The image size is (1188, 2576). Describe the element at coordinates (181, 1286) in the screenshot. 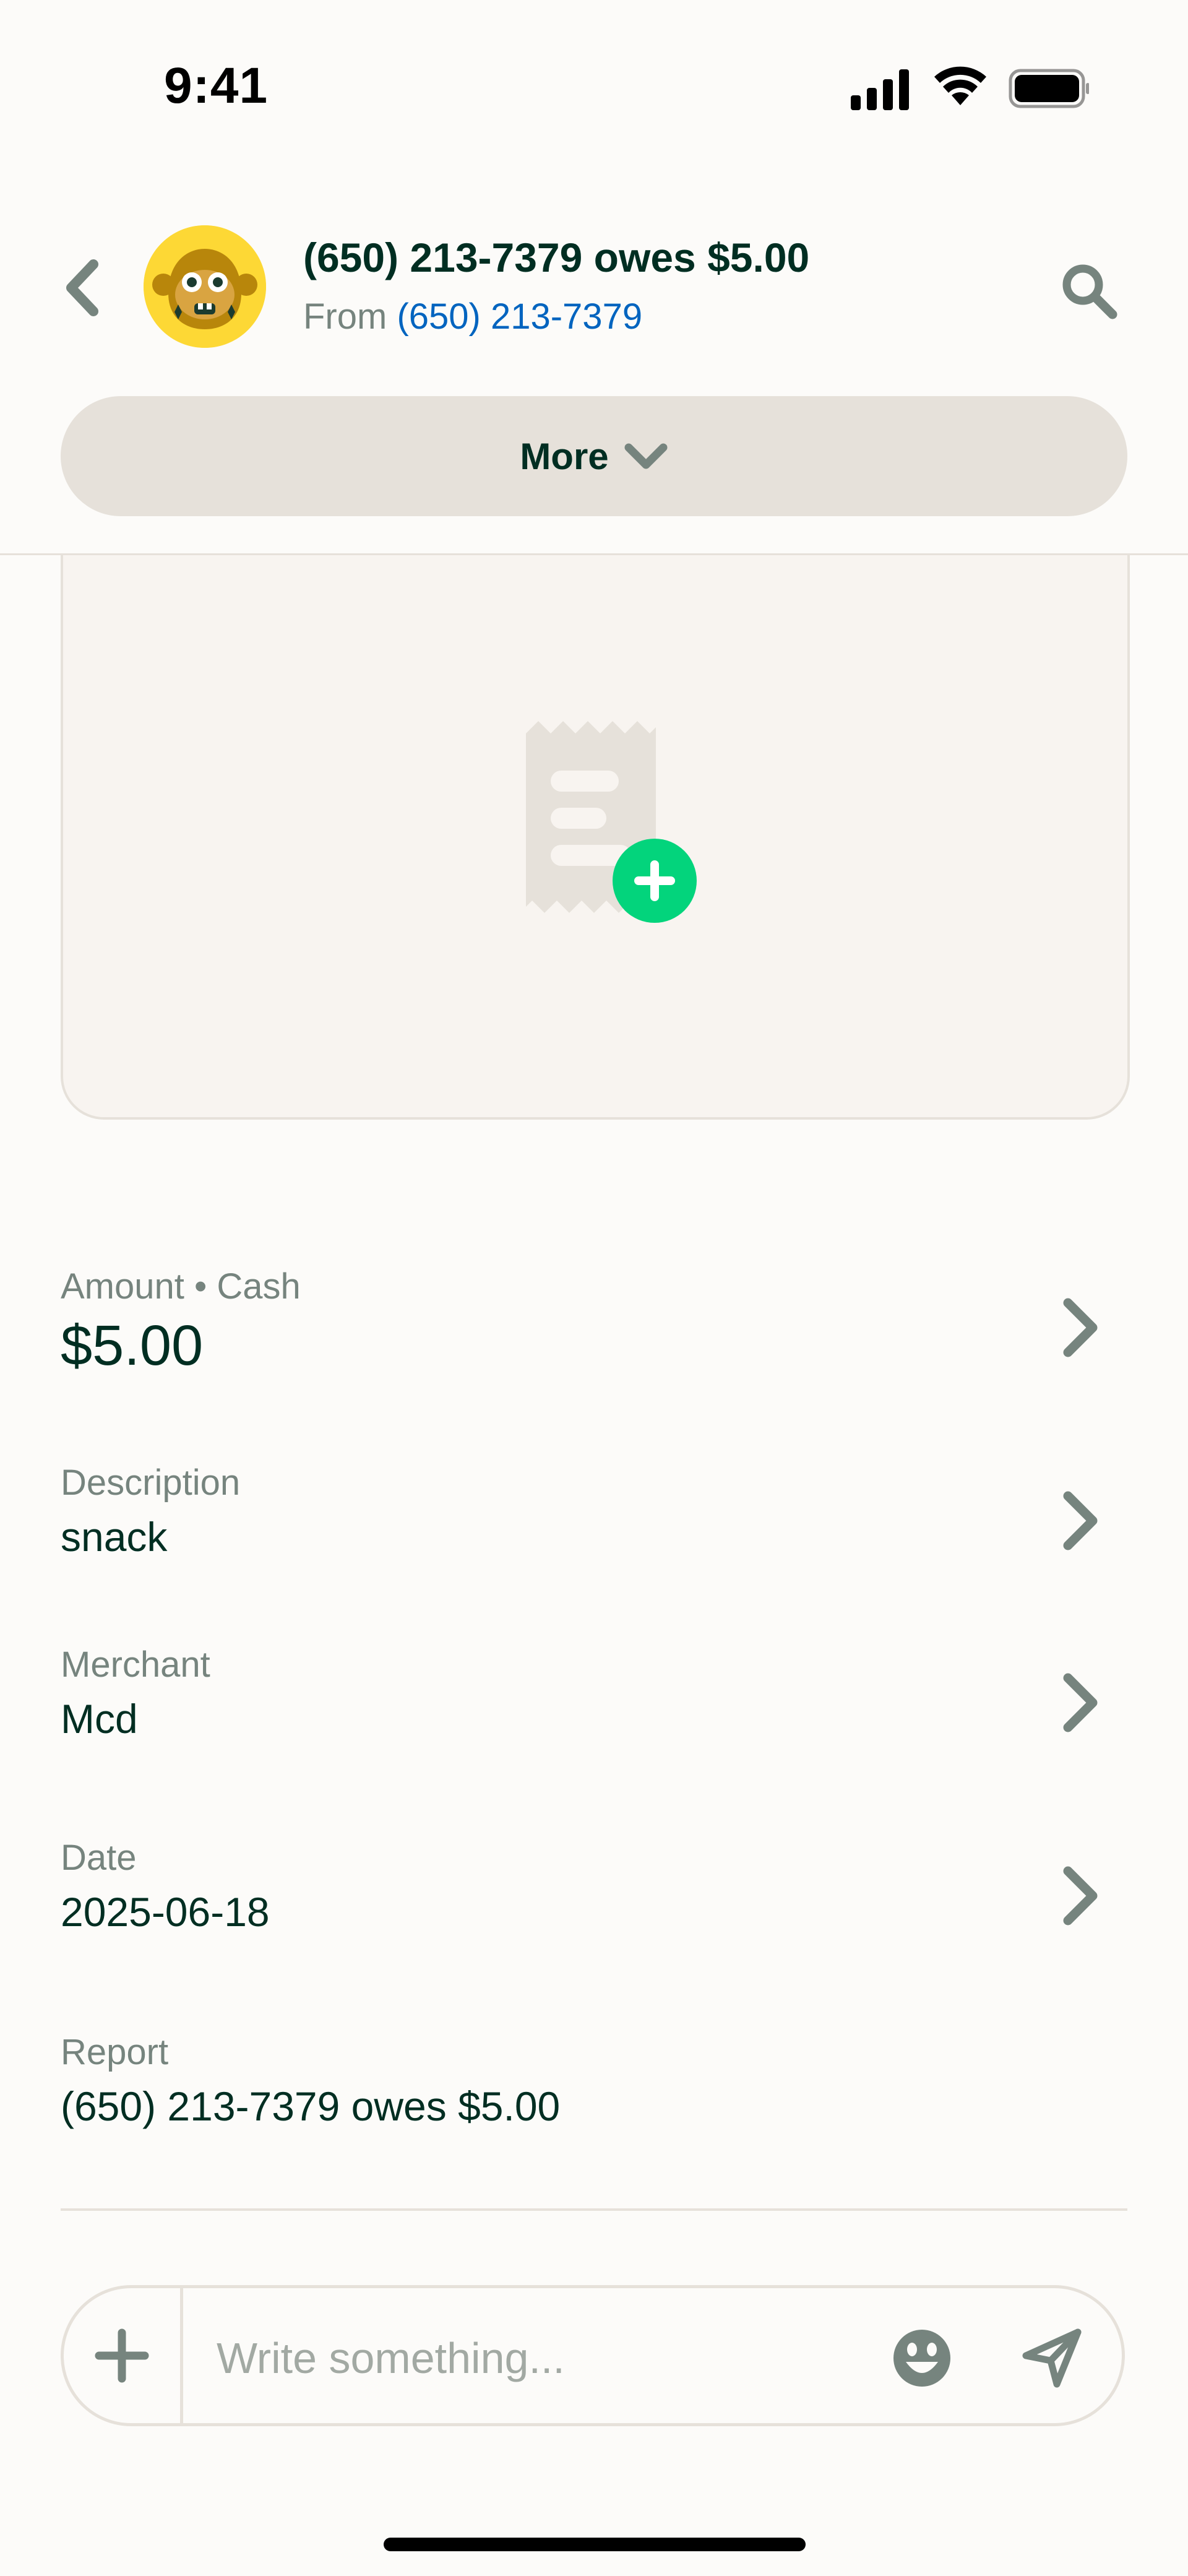

I see `amount-label: Amount • Cash` at that location.